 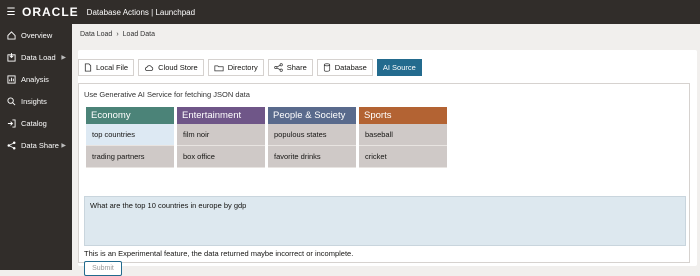 I want to click on tab-share: Share, so click(x=290, y=67).